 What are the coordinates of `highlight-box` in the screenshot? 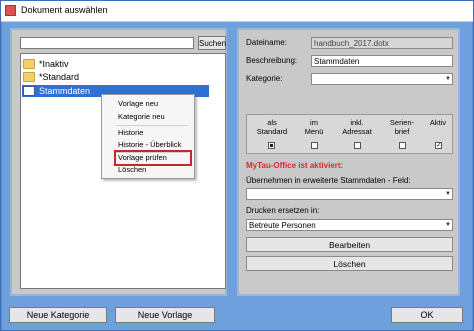 It's located at (153, 158).